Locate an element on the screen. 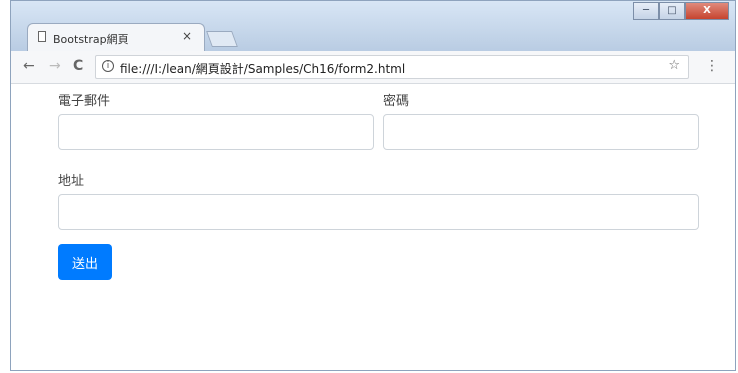 The image size is (738, 373). forward-button: → is located at coordinates (55, 66).